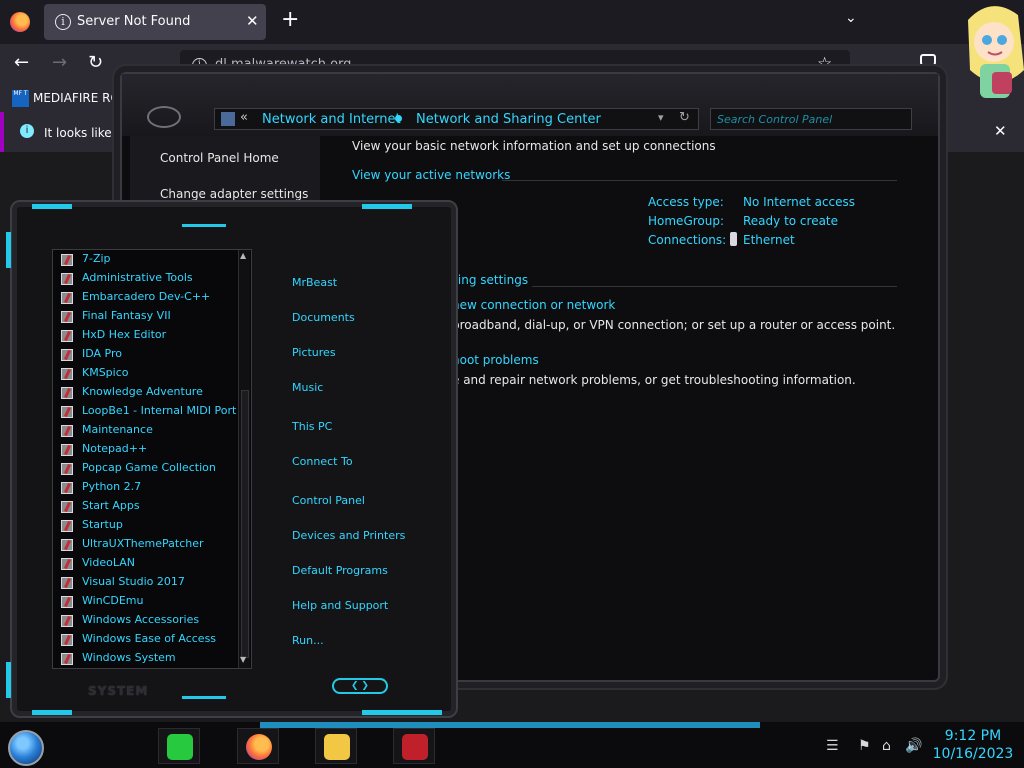 This screenshot has height=768, width=1024. What do you see at coordinates (1000, 131) in the screenshot?
I see `close-notification-icon: ✕` at bounding box center [1000, 131].